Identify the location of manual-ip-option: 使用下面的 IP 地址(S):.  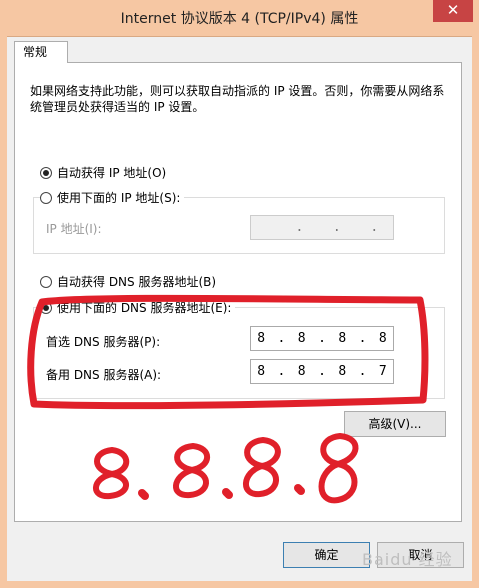
(112, 197).